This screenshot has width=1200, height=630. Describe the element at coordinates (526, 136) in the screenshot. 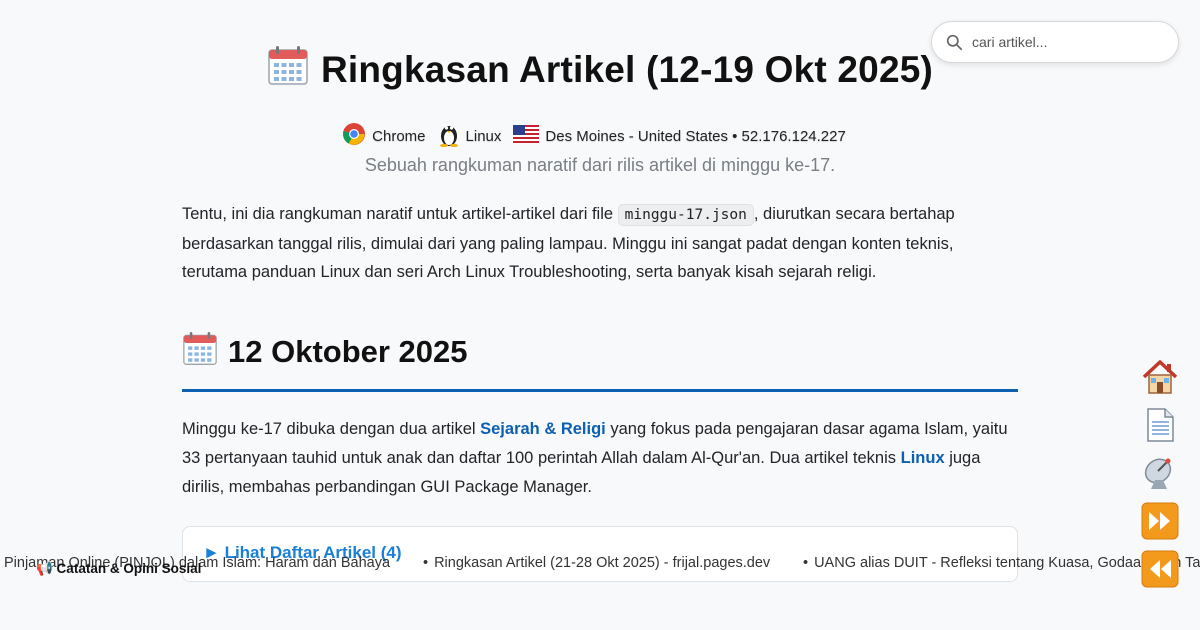

I see `us-flag-icon` at that location.